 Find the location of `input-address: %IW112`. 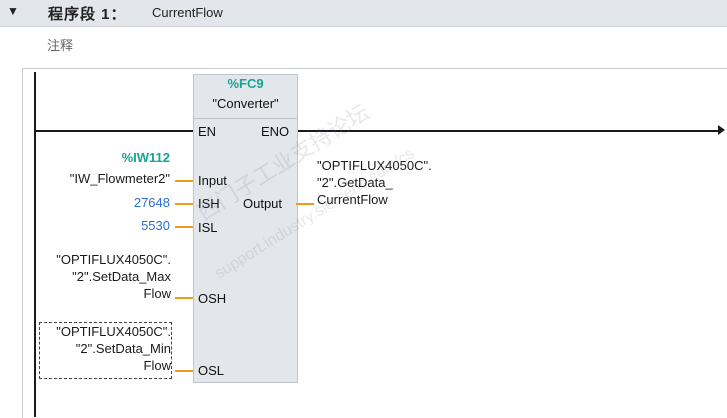

input-address: %IW112 is located at coordinates (115, 157).